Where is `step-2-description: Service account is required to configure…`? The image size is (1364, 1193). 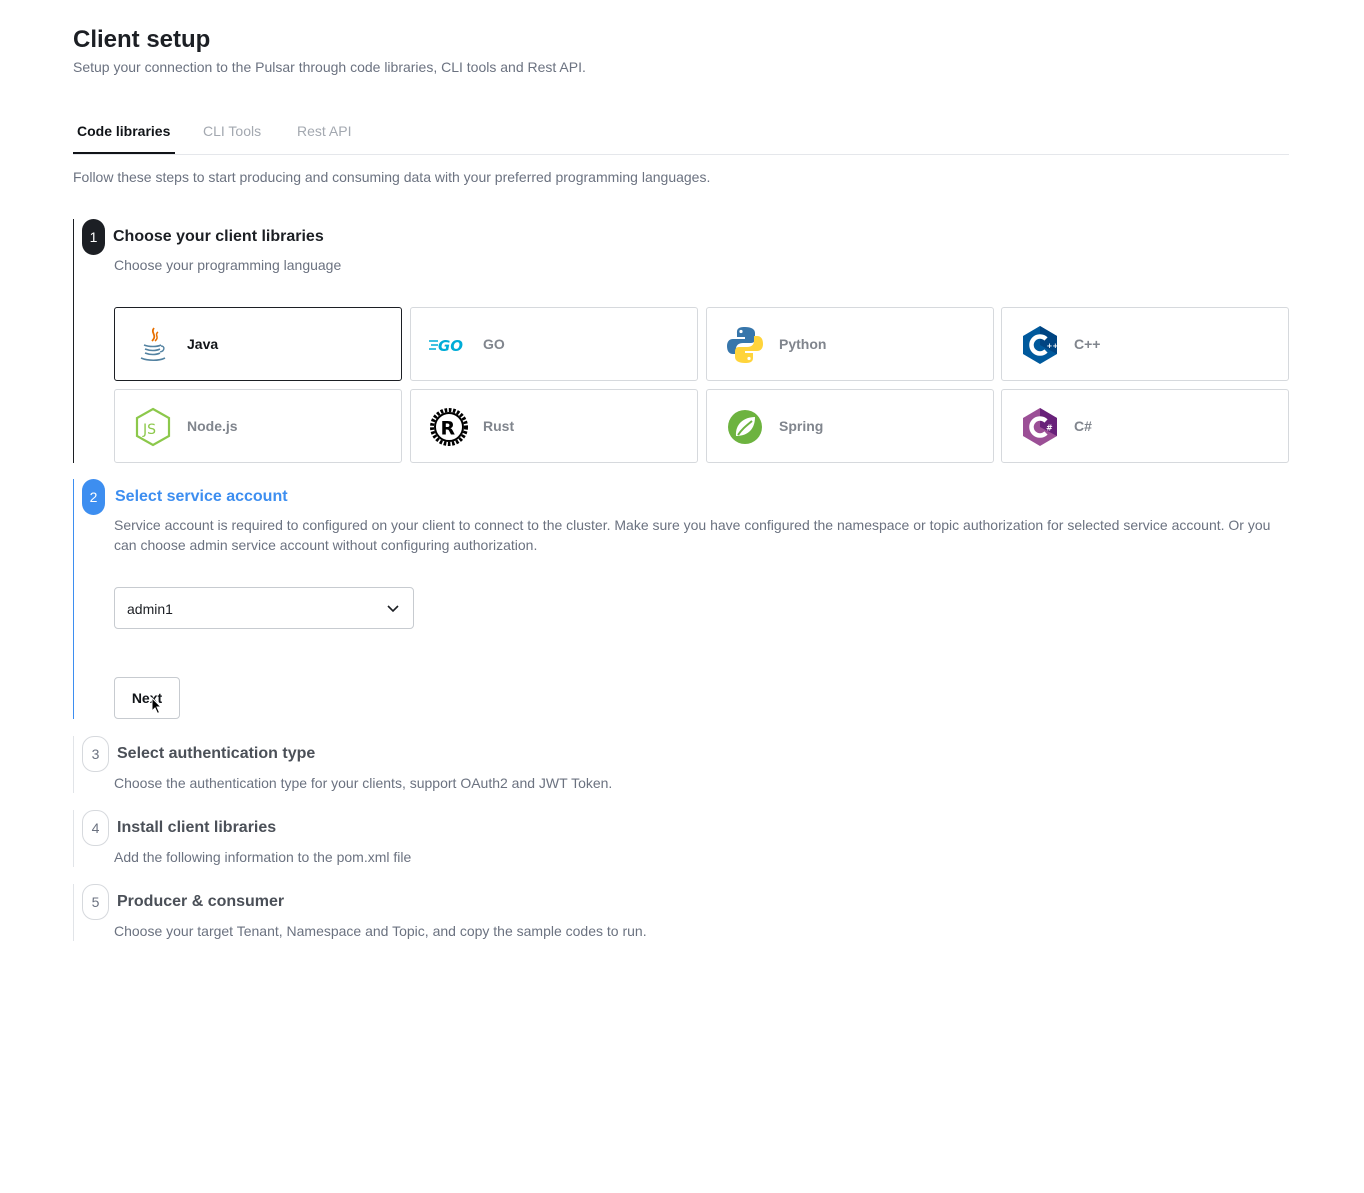
step-2-description: Service account is required to configure… is located at coordinates (692, 535).